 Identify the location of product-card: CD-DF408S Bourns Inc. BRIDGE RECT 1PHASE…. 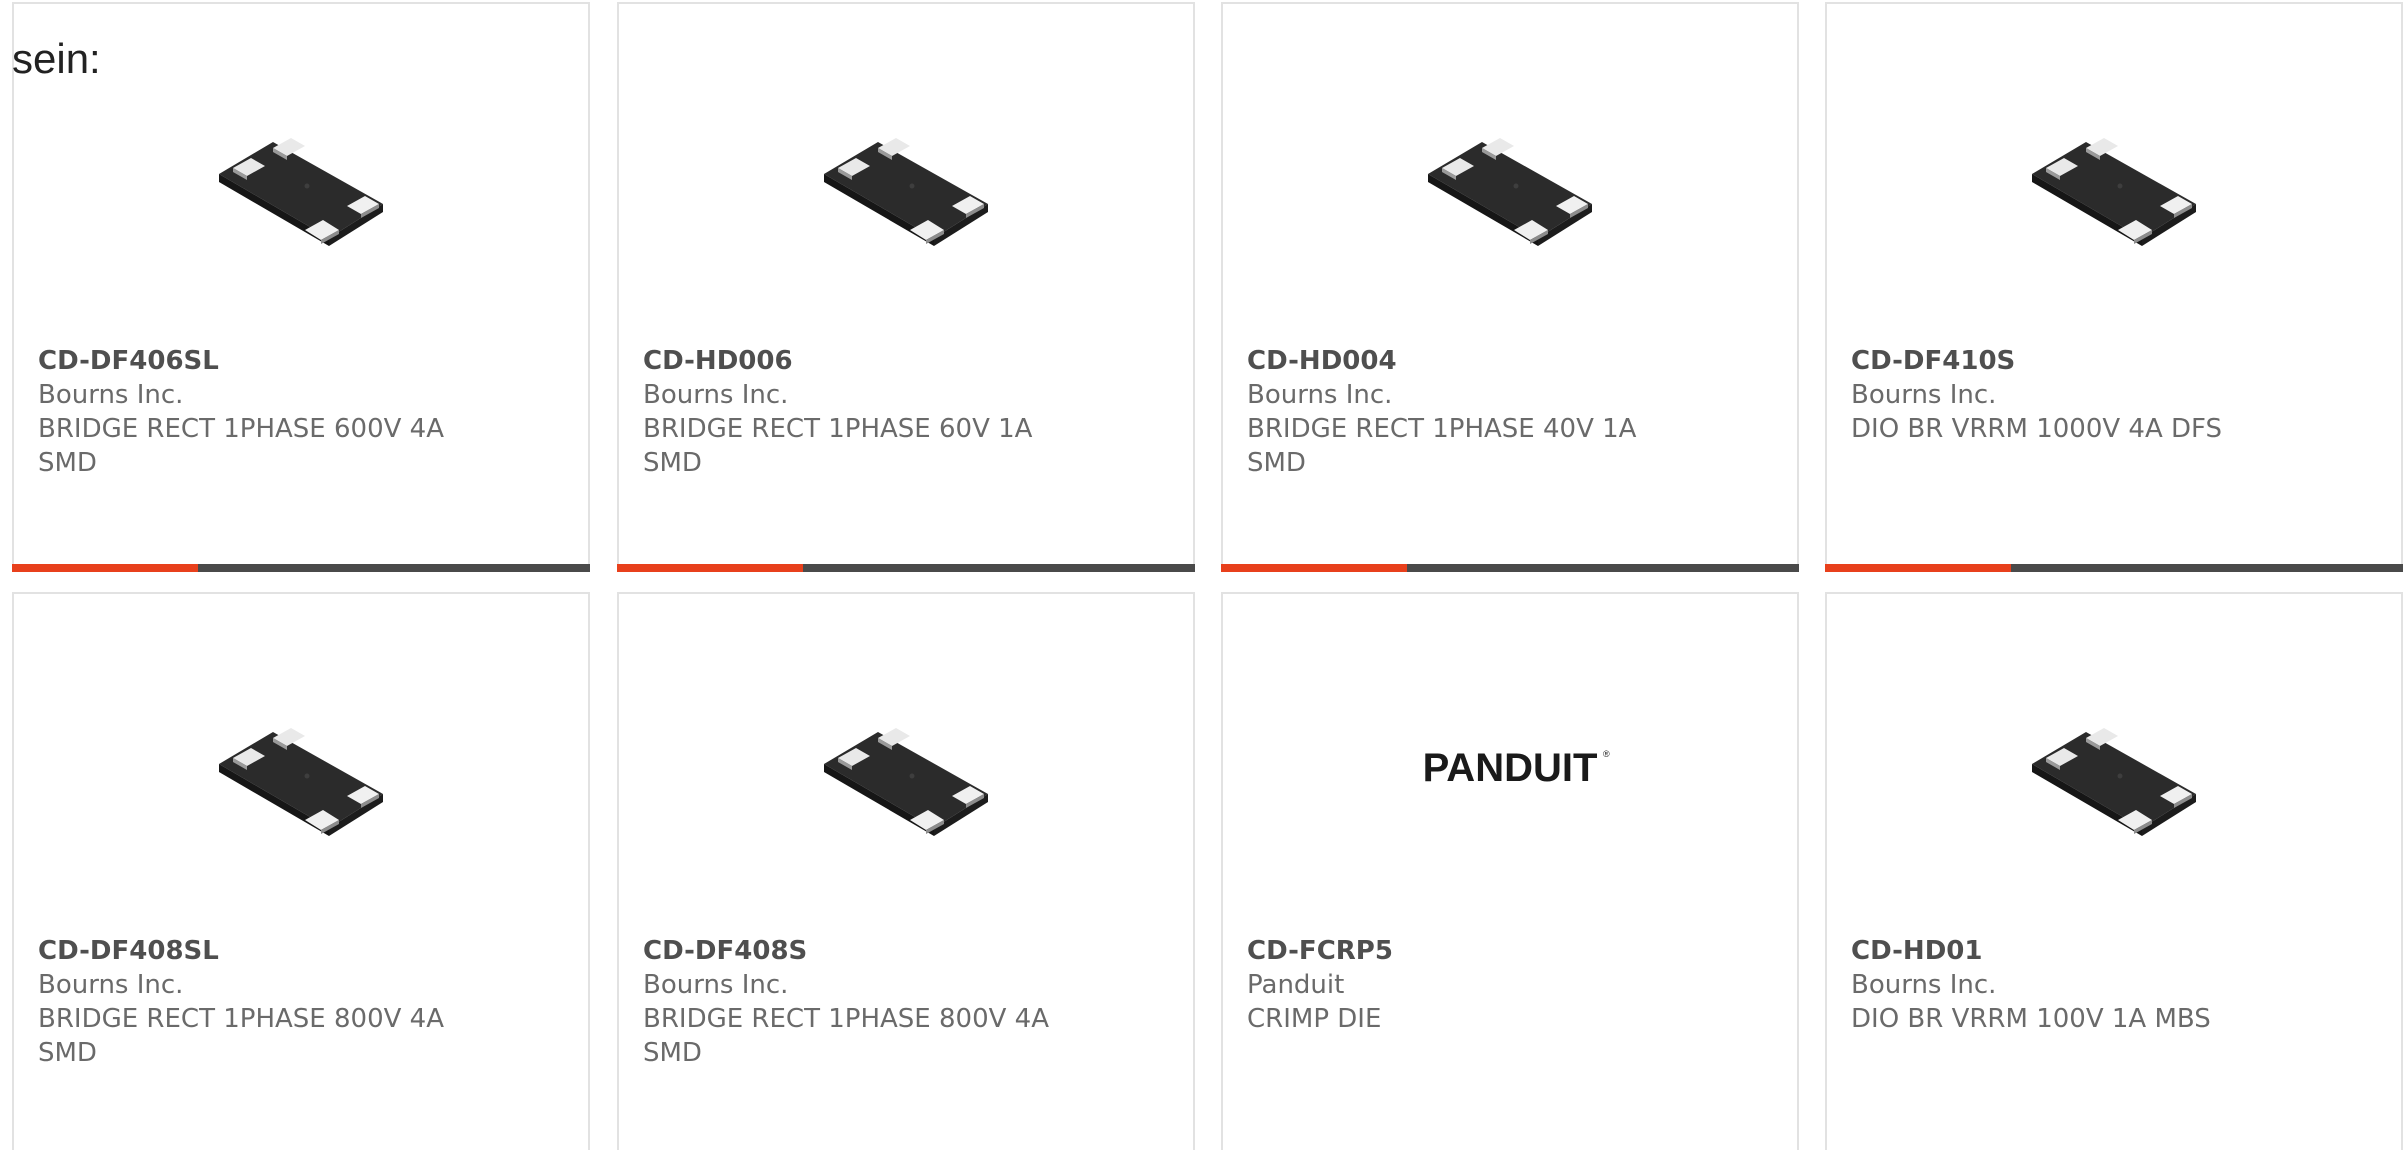
(906, 871).